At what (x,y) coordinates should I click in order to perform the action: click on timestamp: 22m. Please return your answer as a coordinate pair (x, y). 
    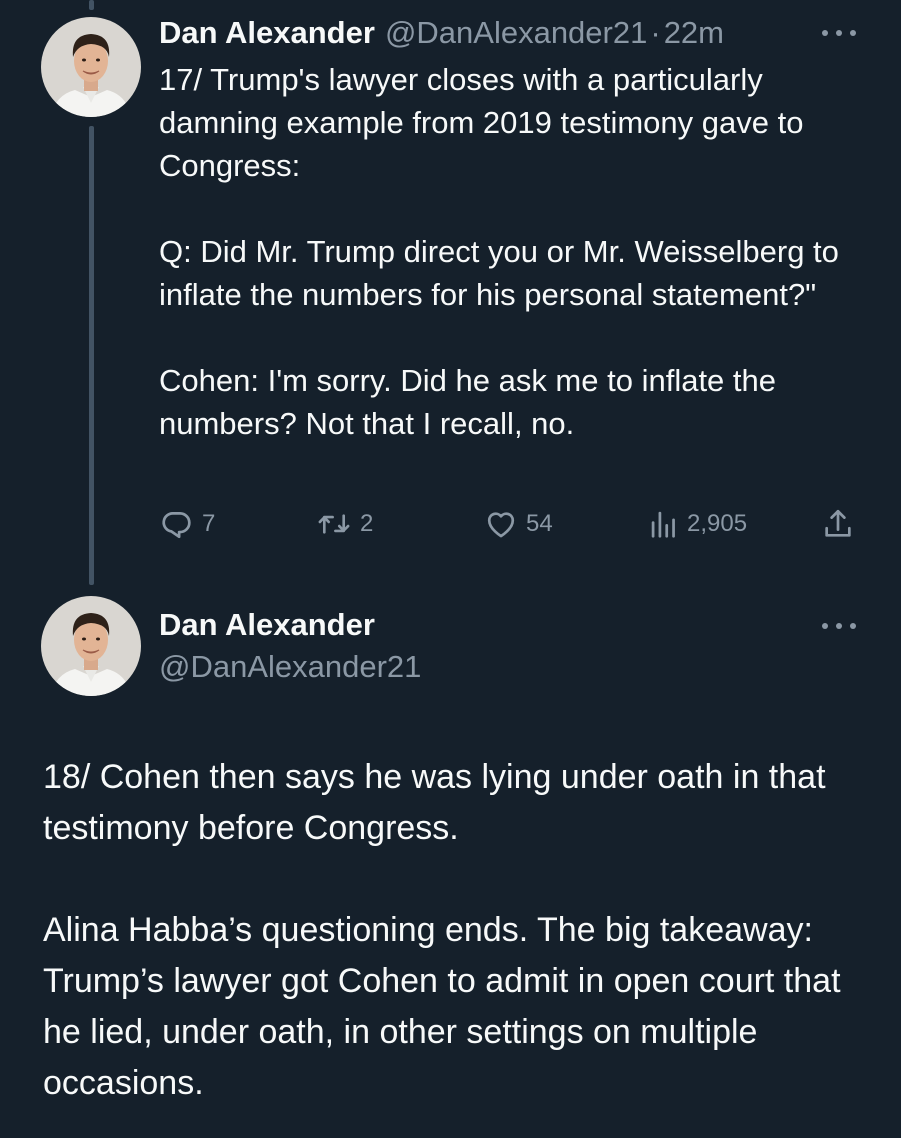
    Looking at the image, I should click on (694, 33).